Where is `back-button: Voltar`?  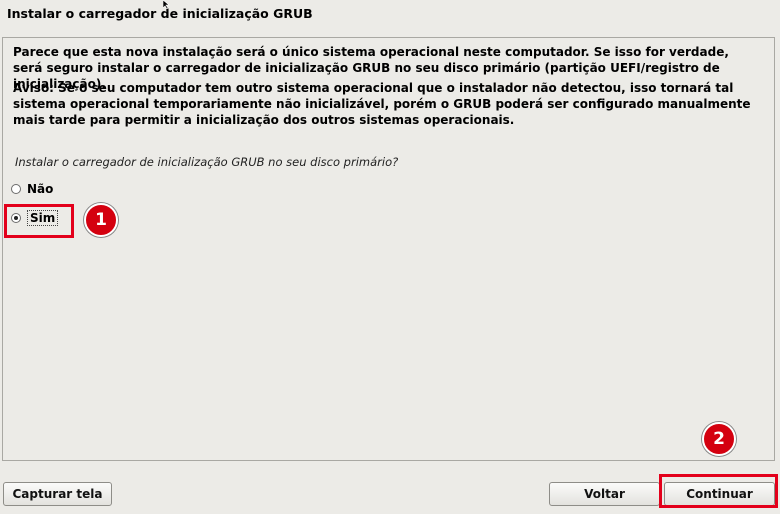 back-button: Voltar is located at coordinates (604, 494).